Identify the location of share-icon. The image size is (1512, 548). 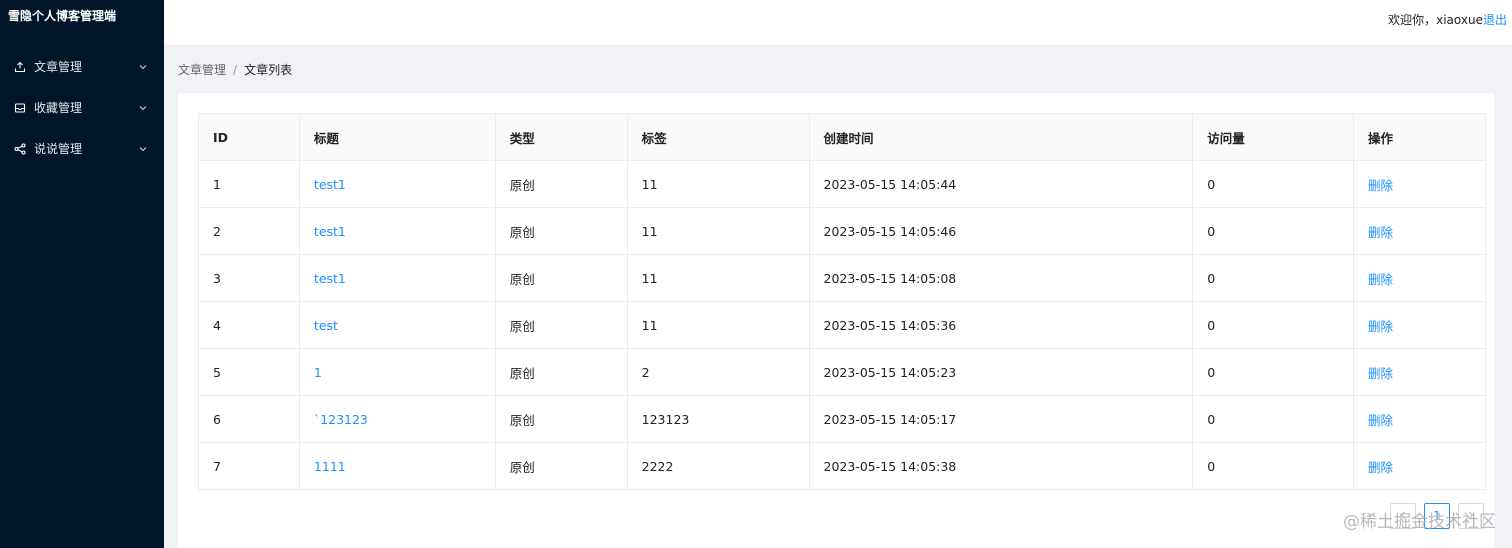
(20, 148).